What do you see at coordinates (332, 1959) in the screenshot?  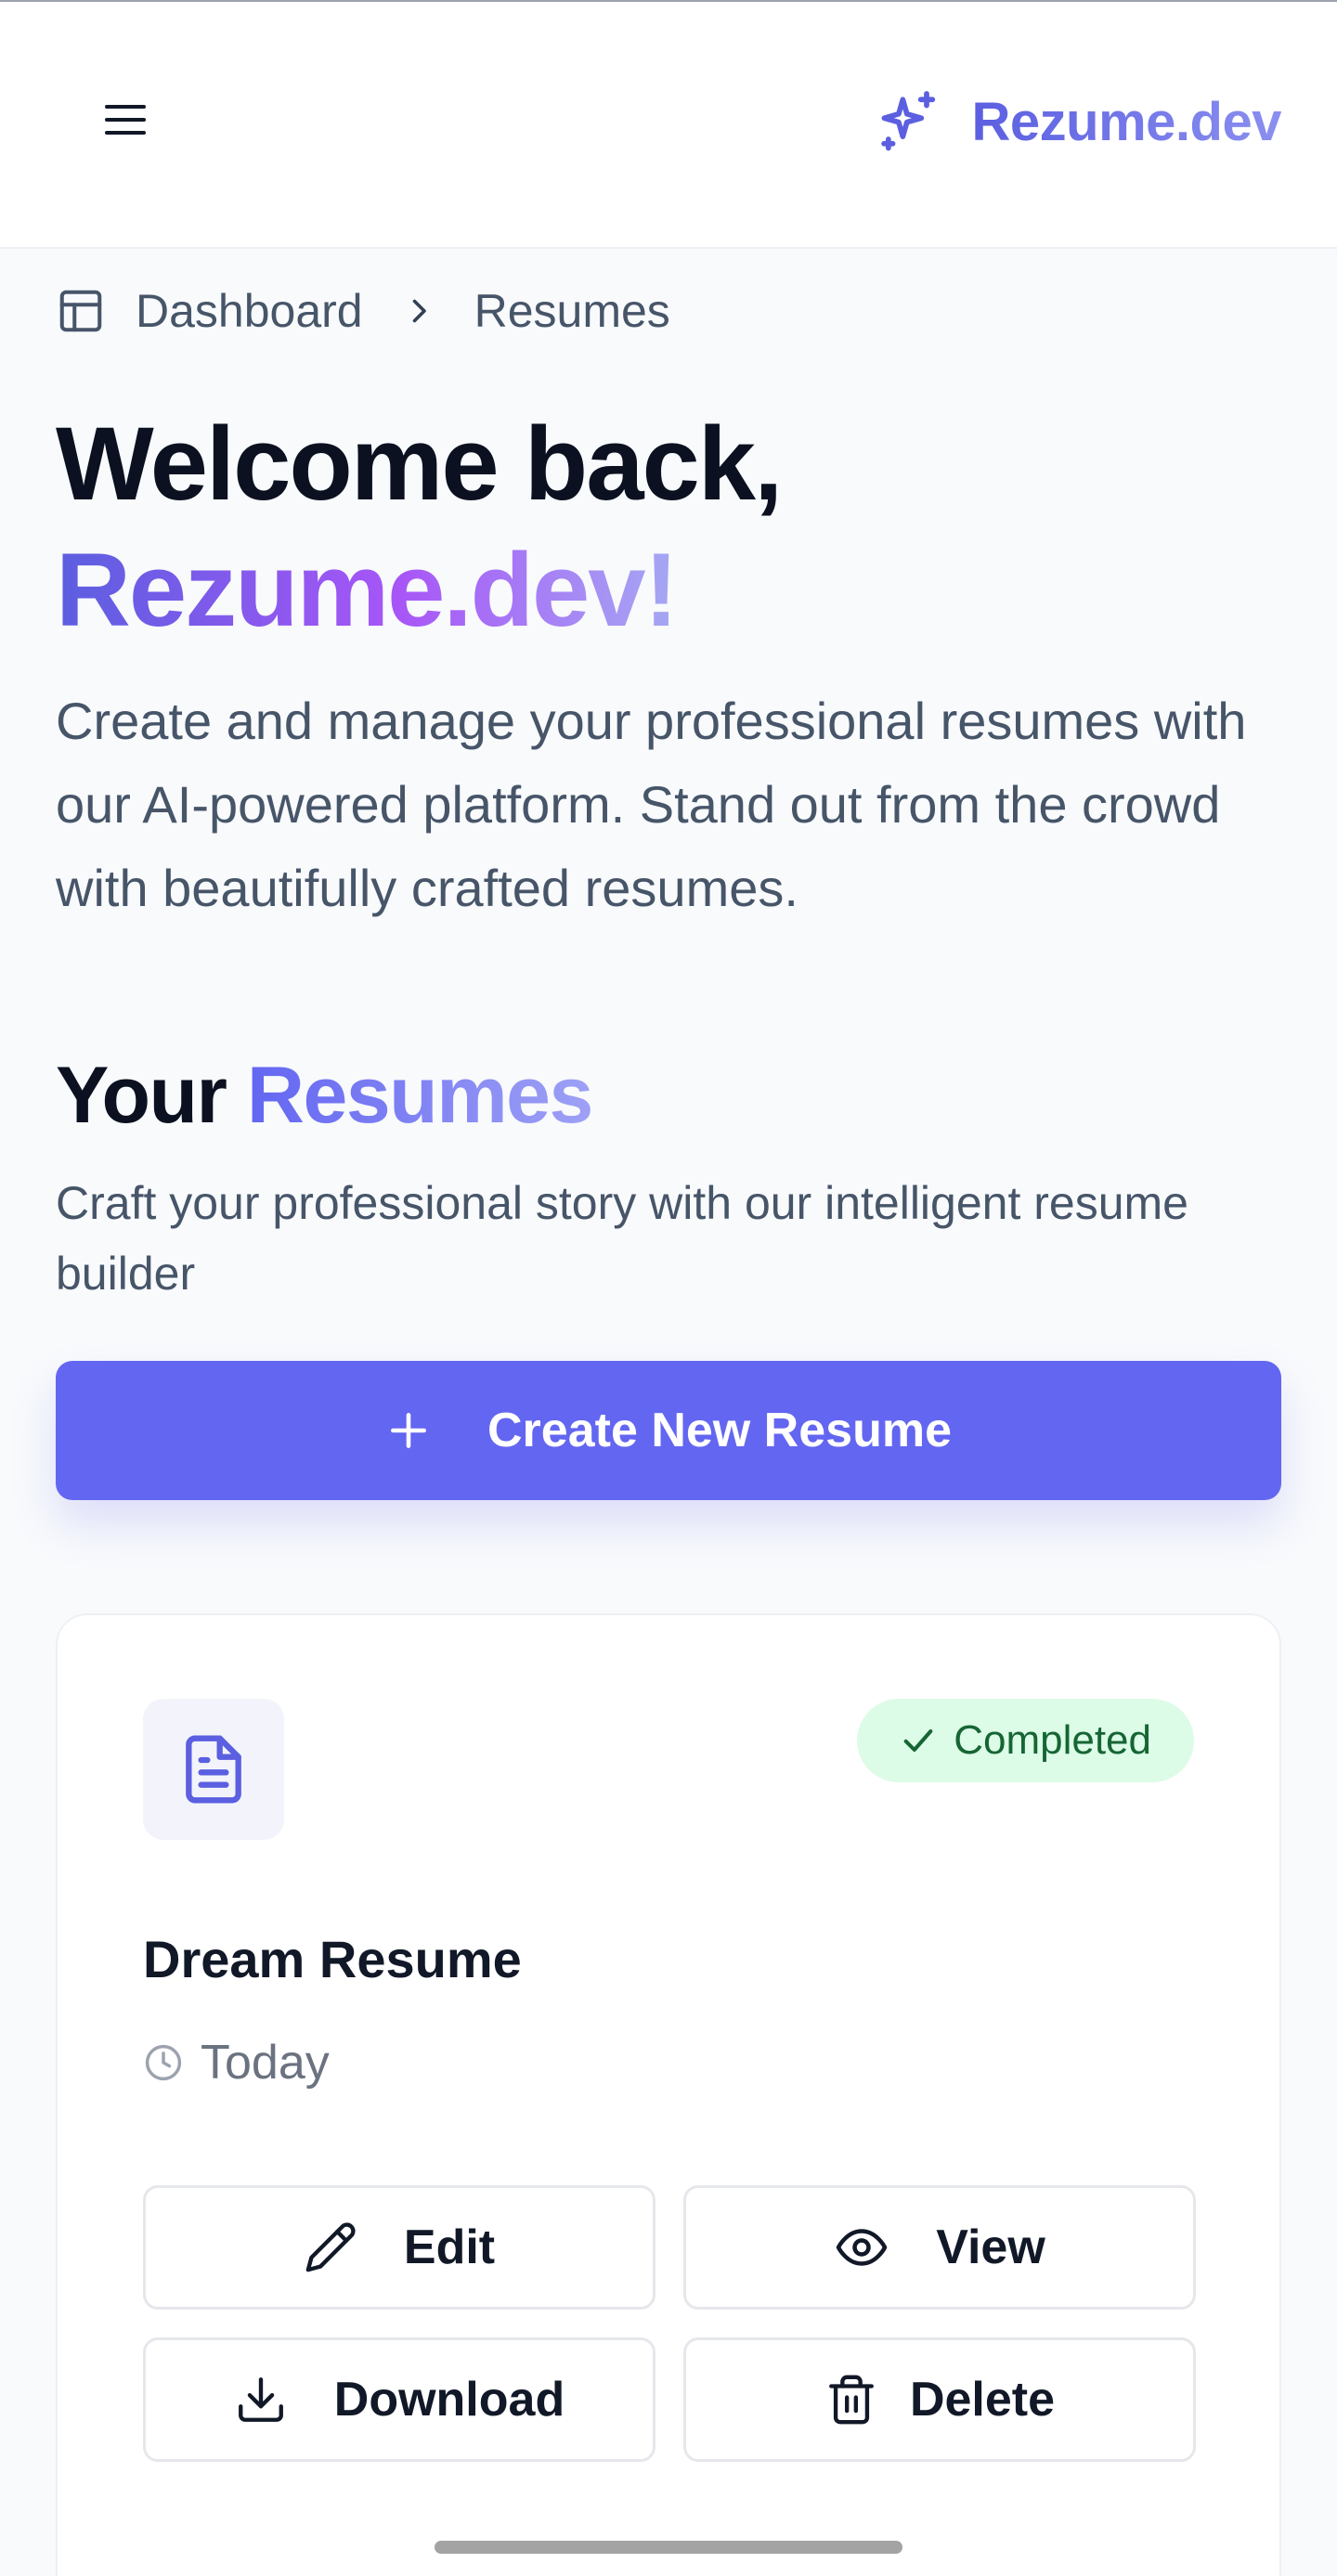 I see `resume-name: Dream Resume` at bounding box center [332, 1959].